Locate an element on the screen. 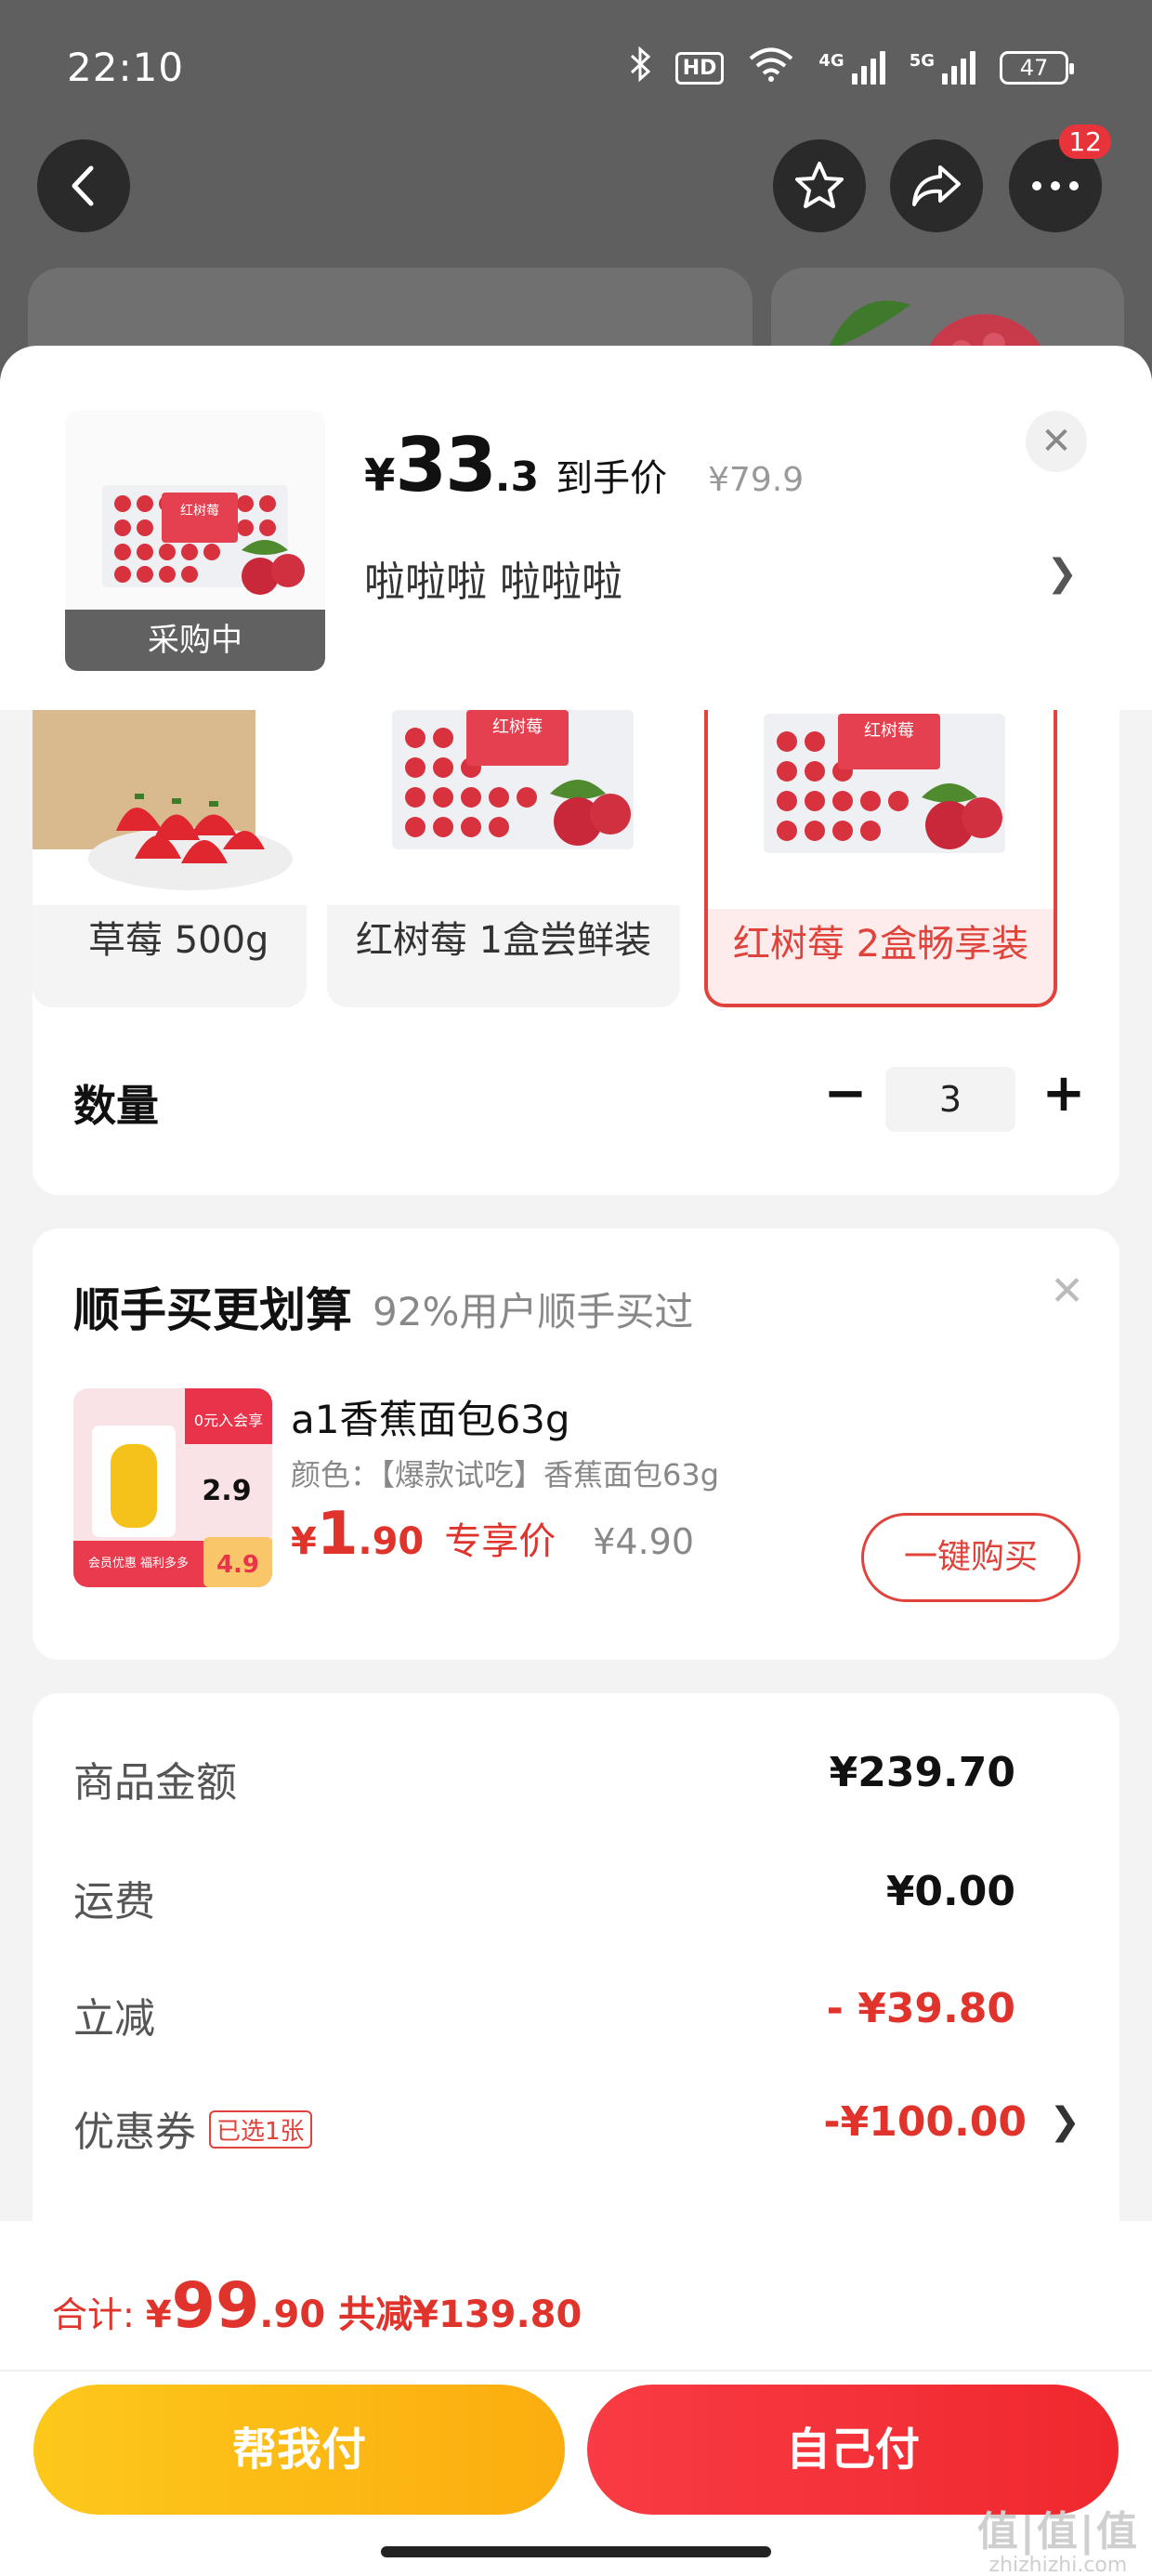 This screenshot has height=2576, width=1152. quantity-decrease-button: − is located at coordinates (845, 1093).